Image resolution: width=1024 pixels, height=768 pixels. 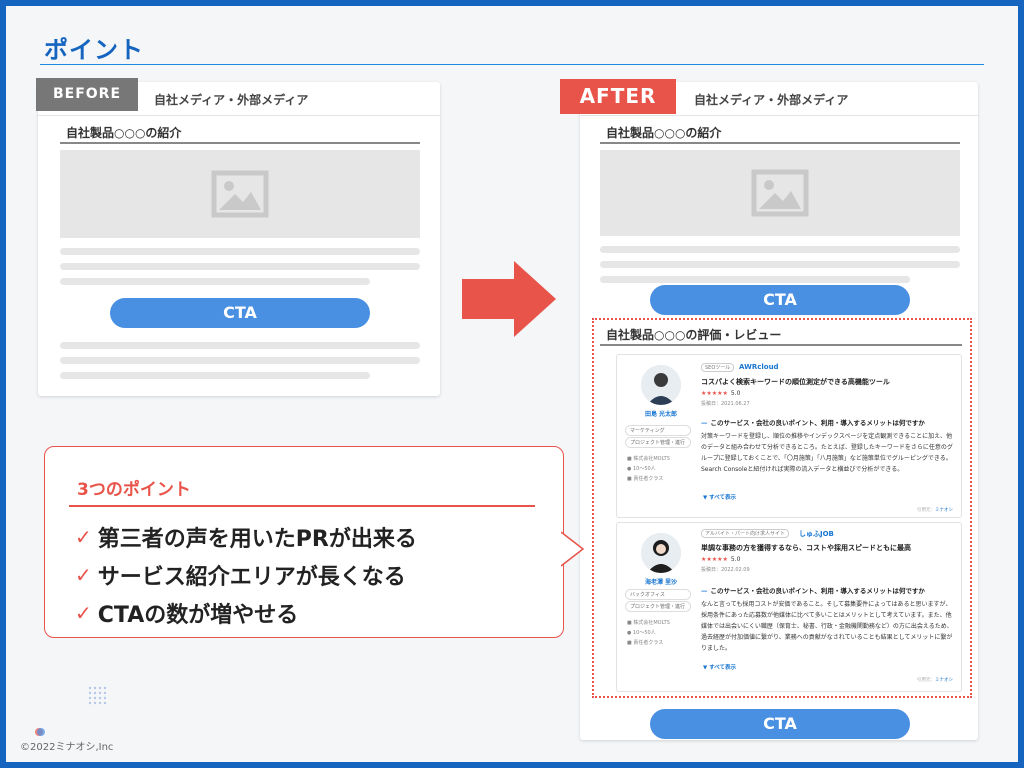 What do you see at coordinates (231, 100) in the screenshot?
I see `before-header-text: 自社メディア・外部メディア` at bounding box center [231, 100].